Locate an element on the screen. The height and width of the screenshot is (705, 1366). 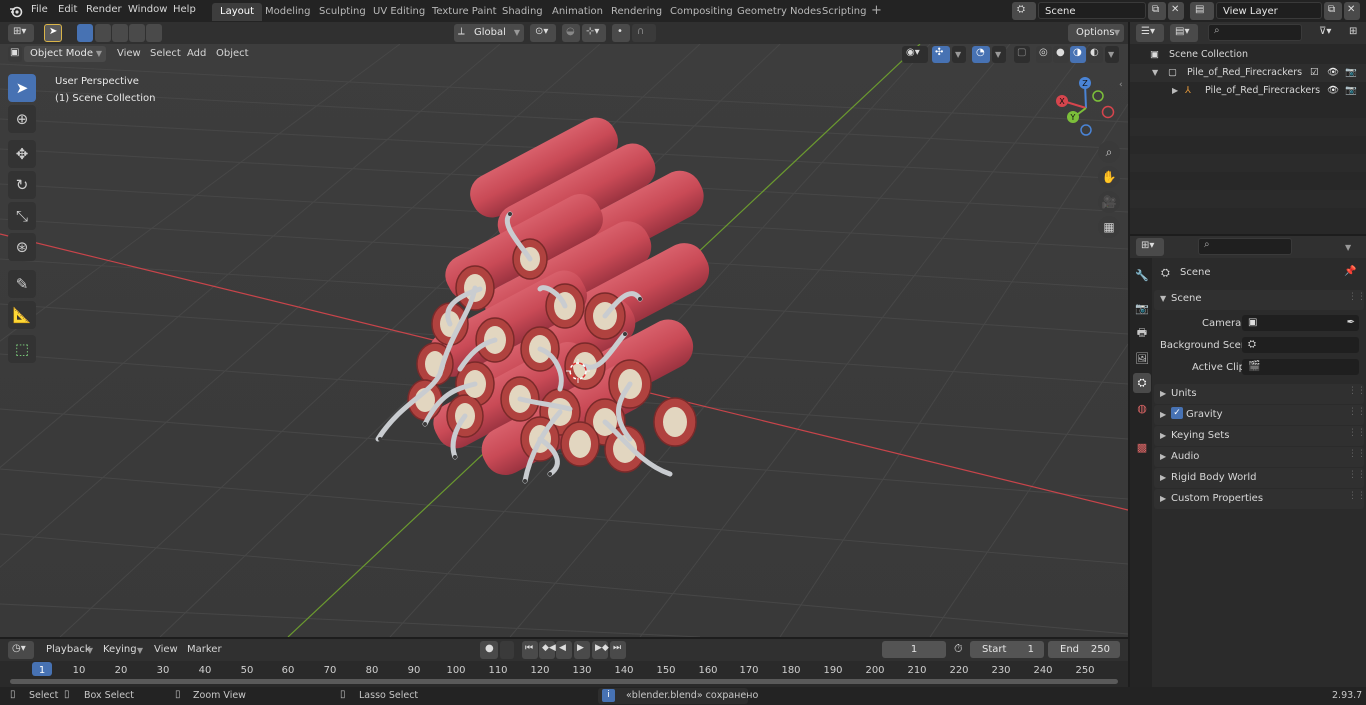
tool-settings-tab-icon: 🔧 is located at coordinates (1142, 275).